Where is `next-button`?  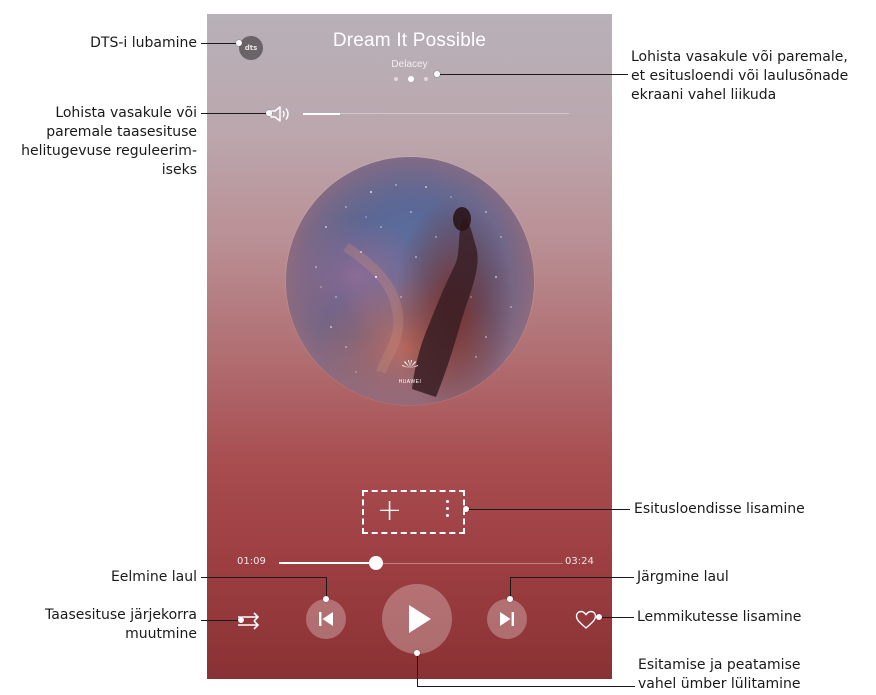
next-button is located at coordinates (507, 619).